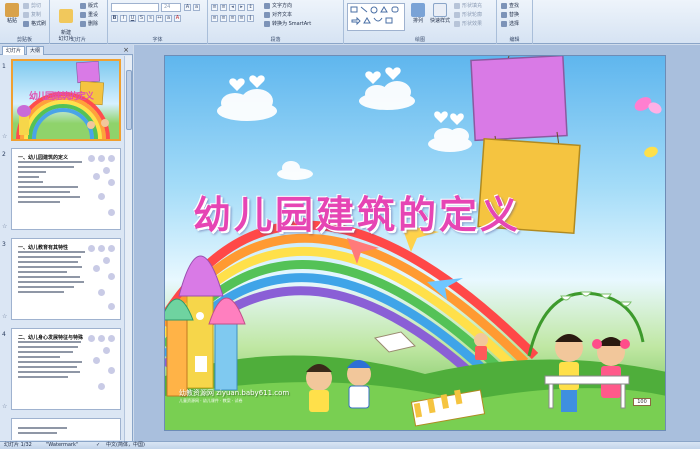  Describe the element at coordinates (132, 18) in the screenshot. I see `underline-icon: U` at that location.